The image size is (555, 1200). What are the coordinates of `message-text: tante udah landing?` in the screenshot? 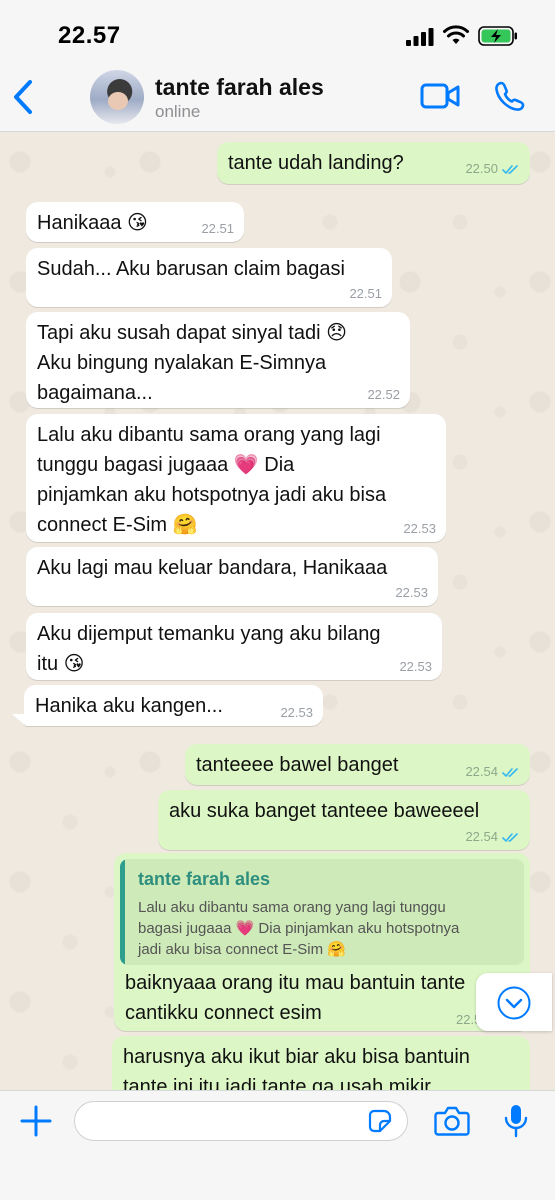 It's located at (316, 163).